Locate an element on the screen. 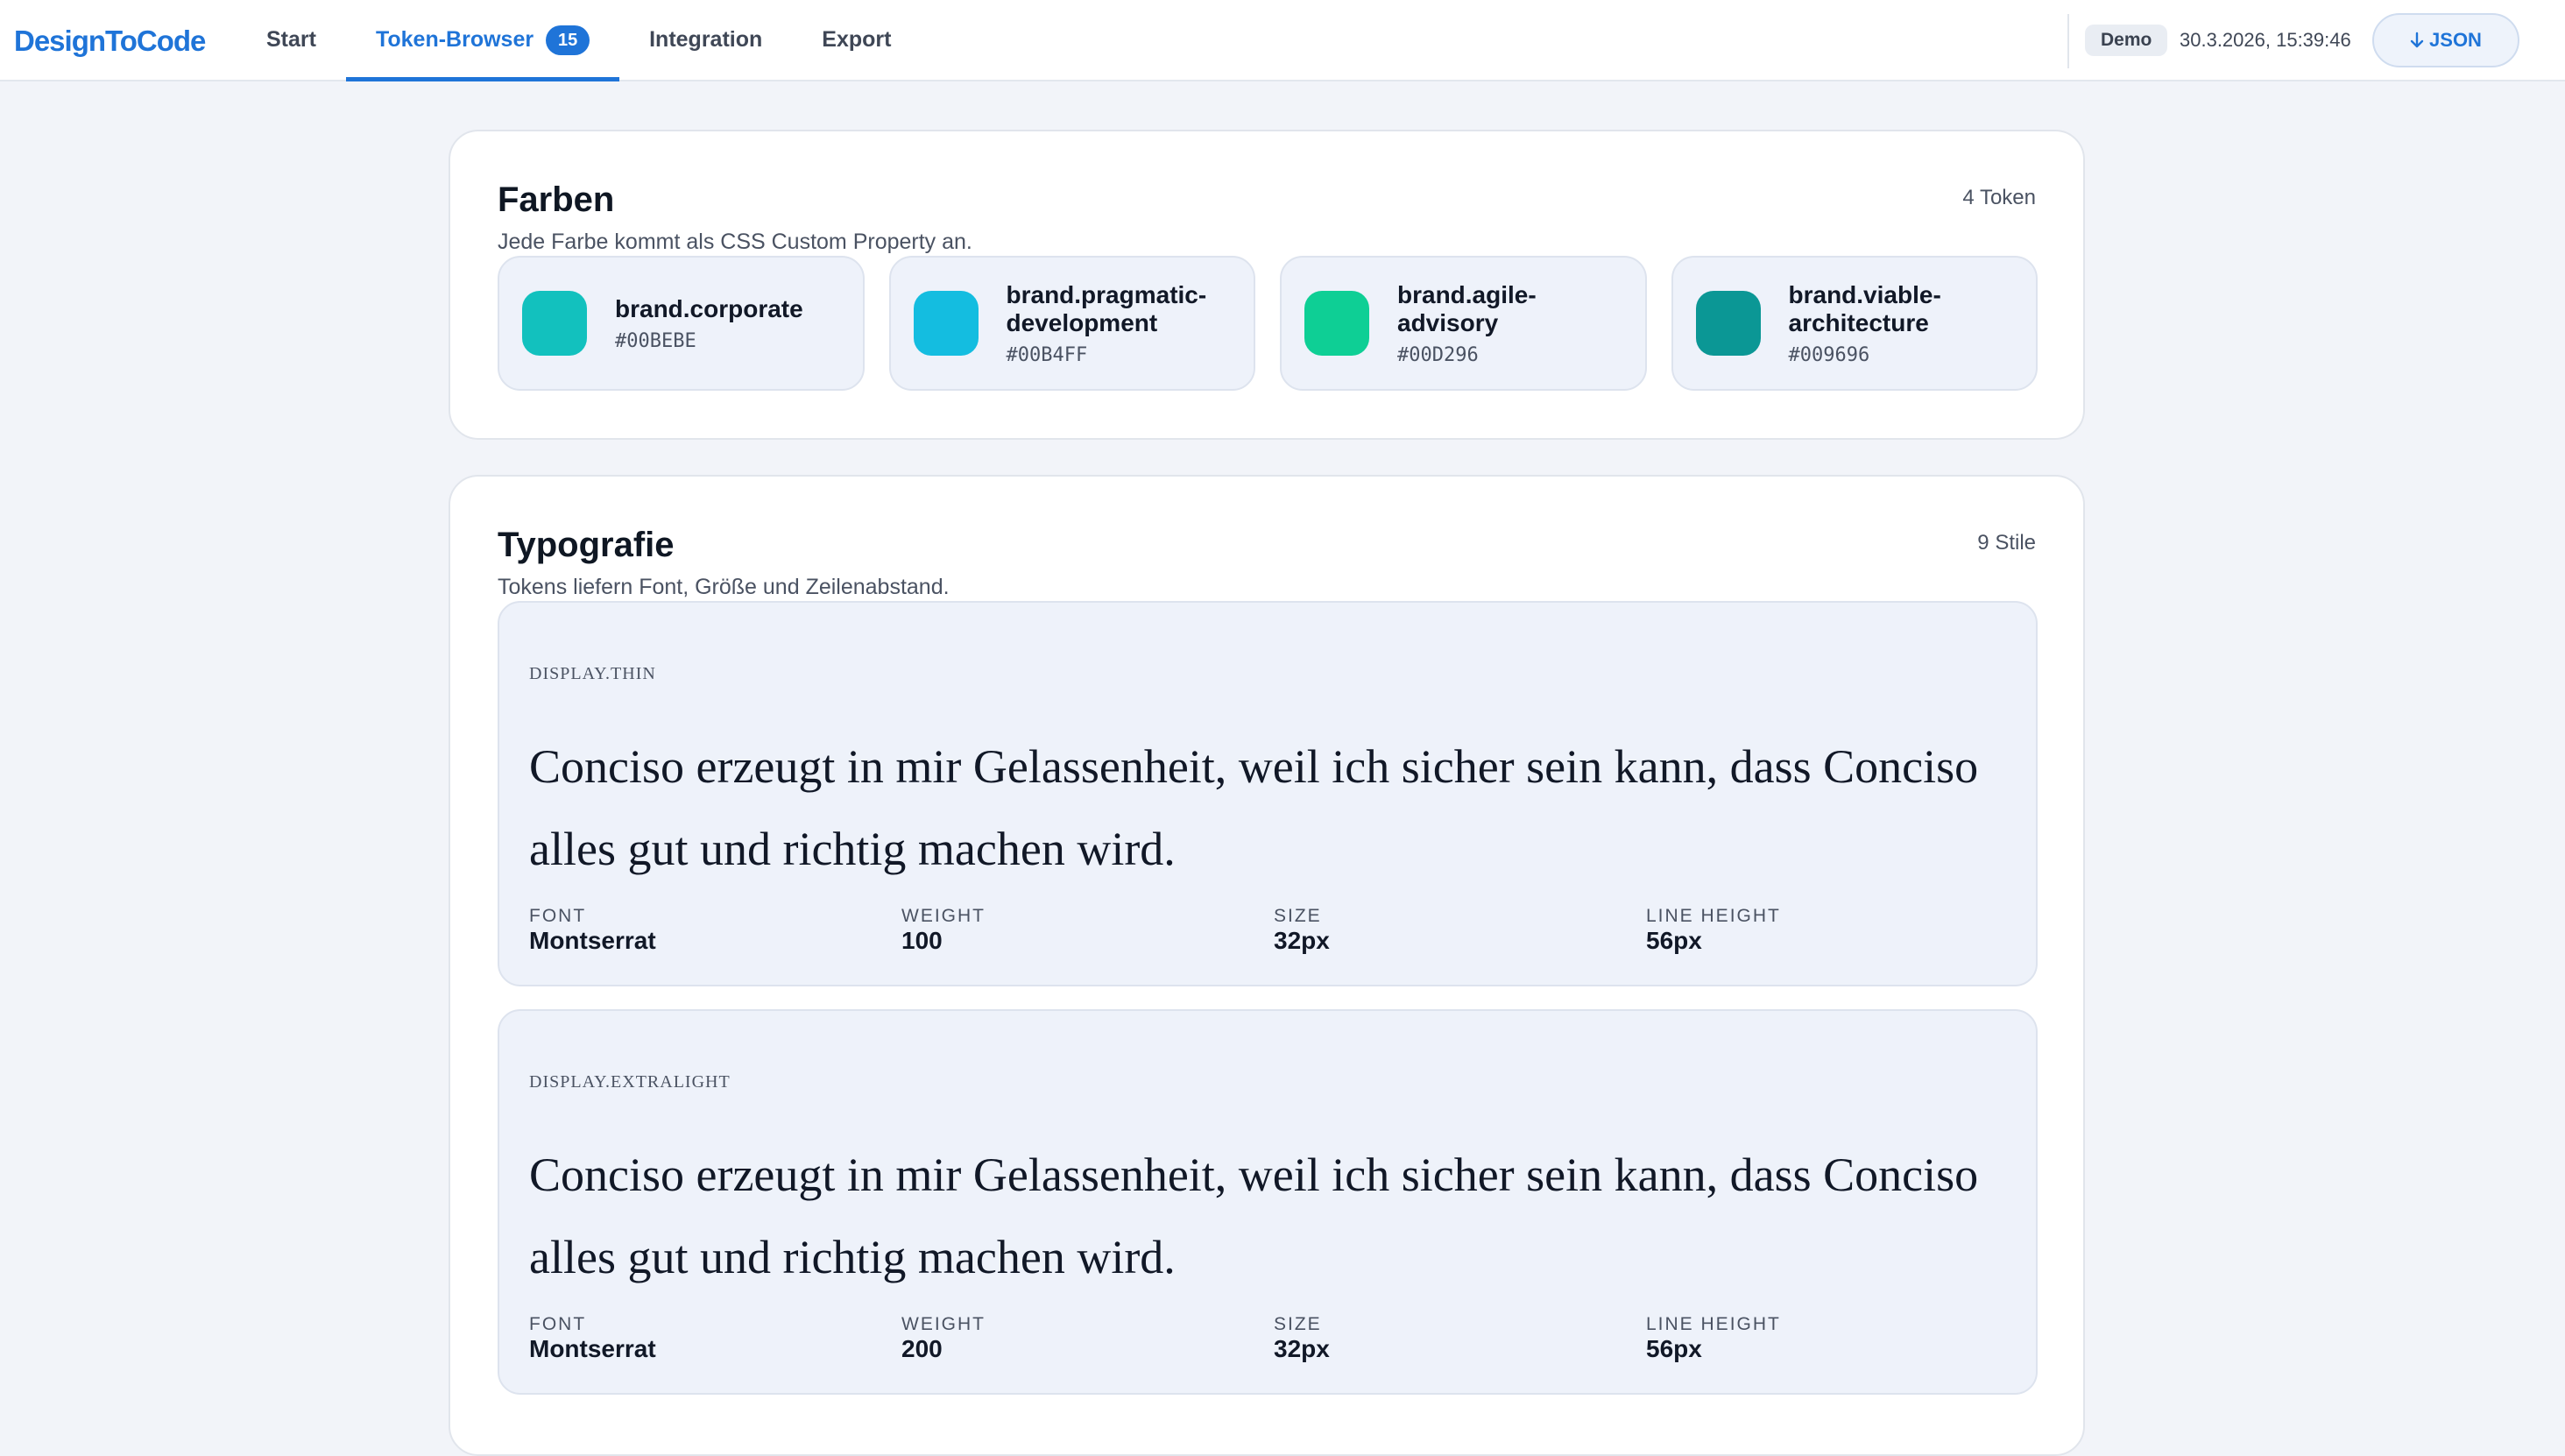  color-hex-value: #00B4FF is located at coordinates (1047, 354).